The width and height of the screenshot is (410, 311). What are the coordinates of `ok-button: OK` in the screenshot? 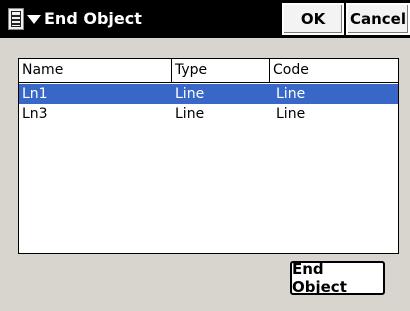 It's located at (313, 19).